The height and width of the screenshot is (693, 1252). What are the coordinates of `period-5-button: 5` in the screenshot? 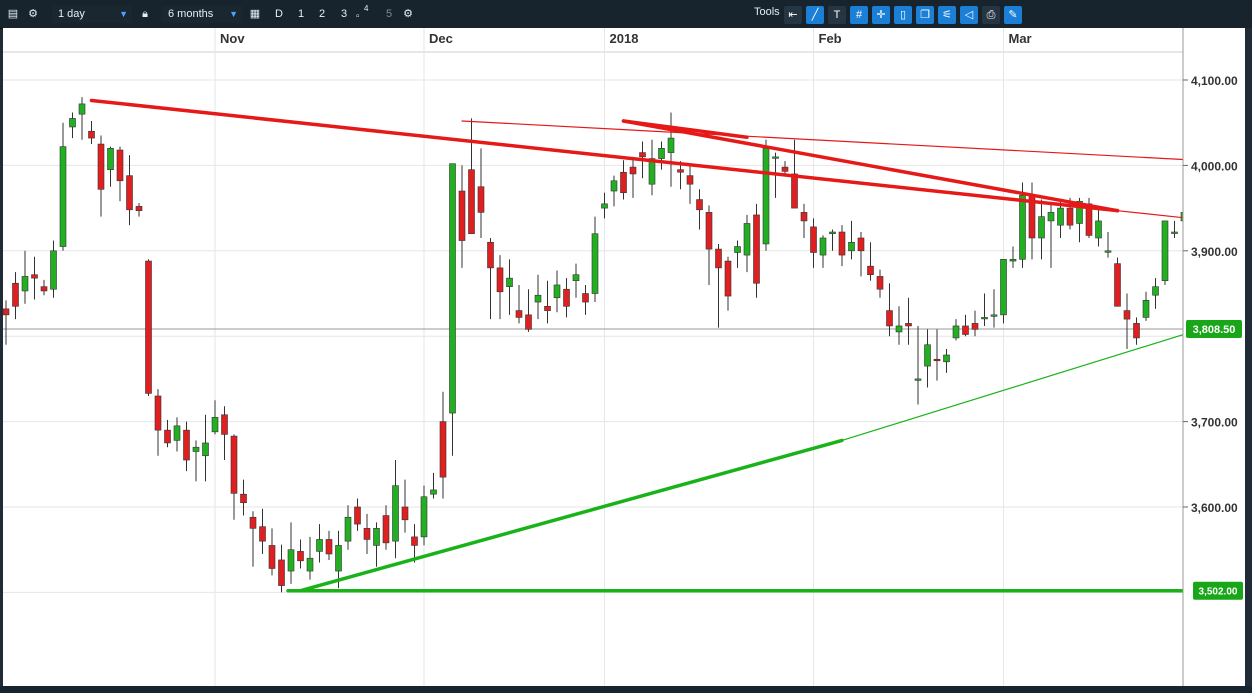 It's located at (389, 14).